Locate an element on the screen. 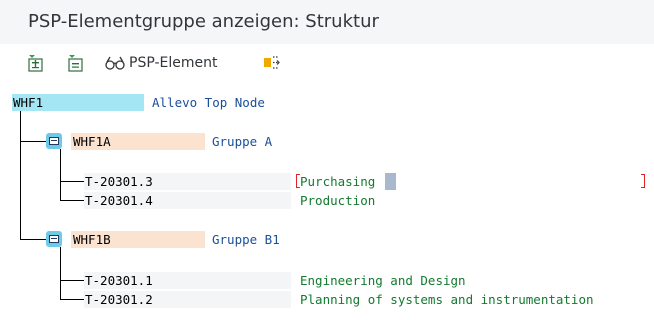  hierarchy-icon is located at coordinates (272, 62).